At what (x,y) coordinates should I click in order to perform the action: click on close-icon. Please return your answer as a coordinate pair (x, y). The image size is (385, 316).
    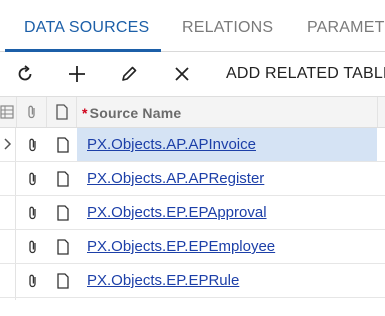
    Looking at the image, I should click on (182, 74).